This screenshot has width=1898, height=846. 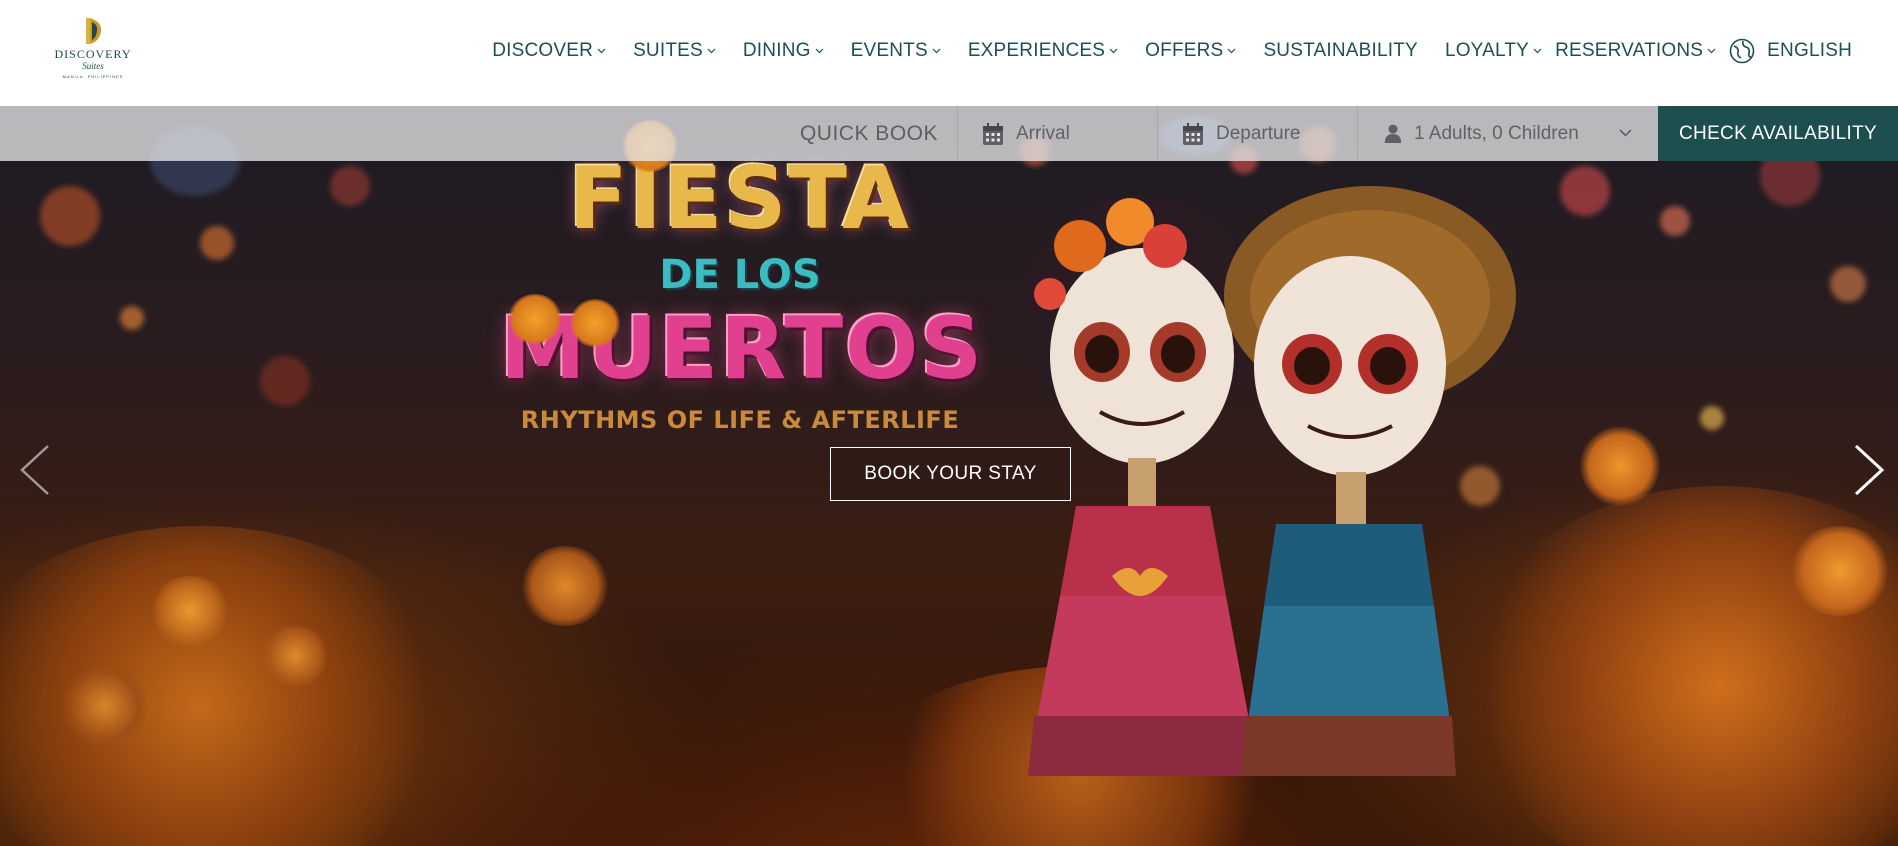 I want to click on nav-item-offers: OFFERS, so click(x=1190, y=51).